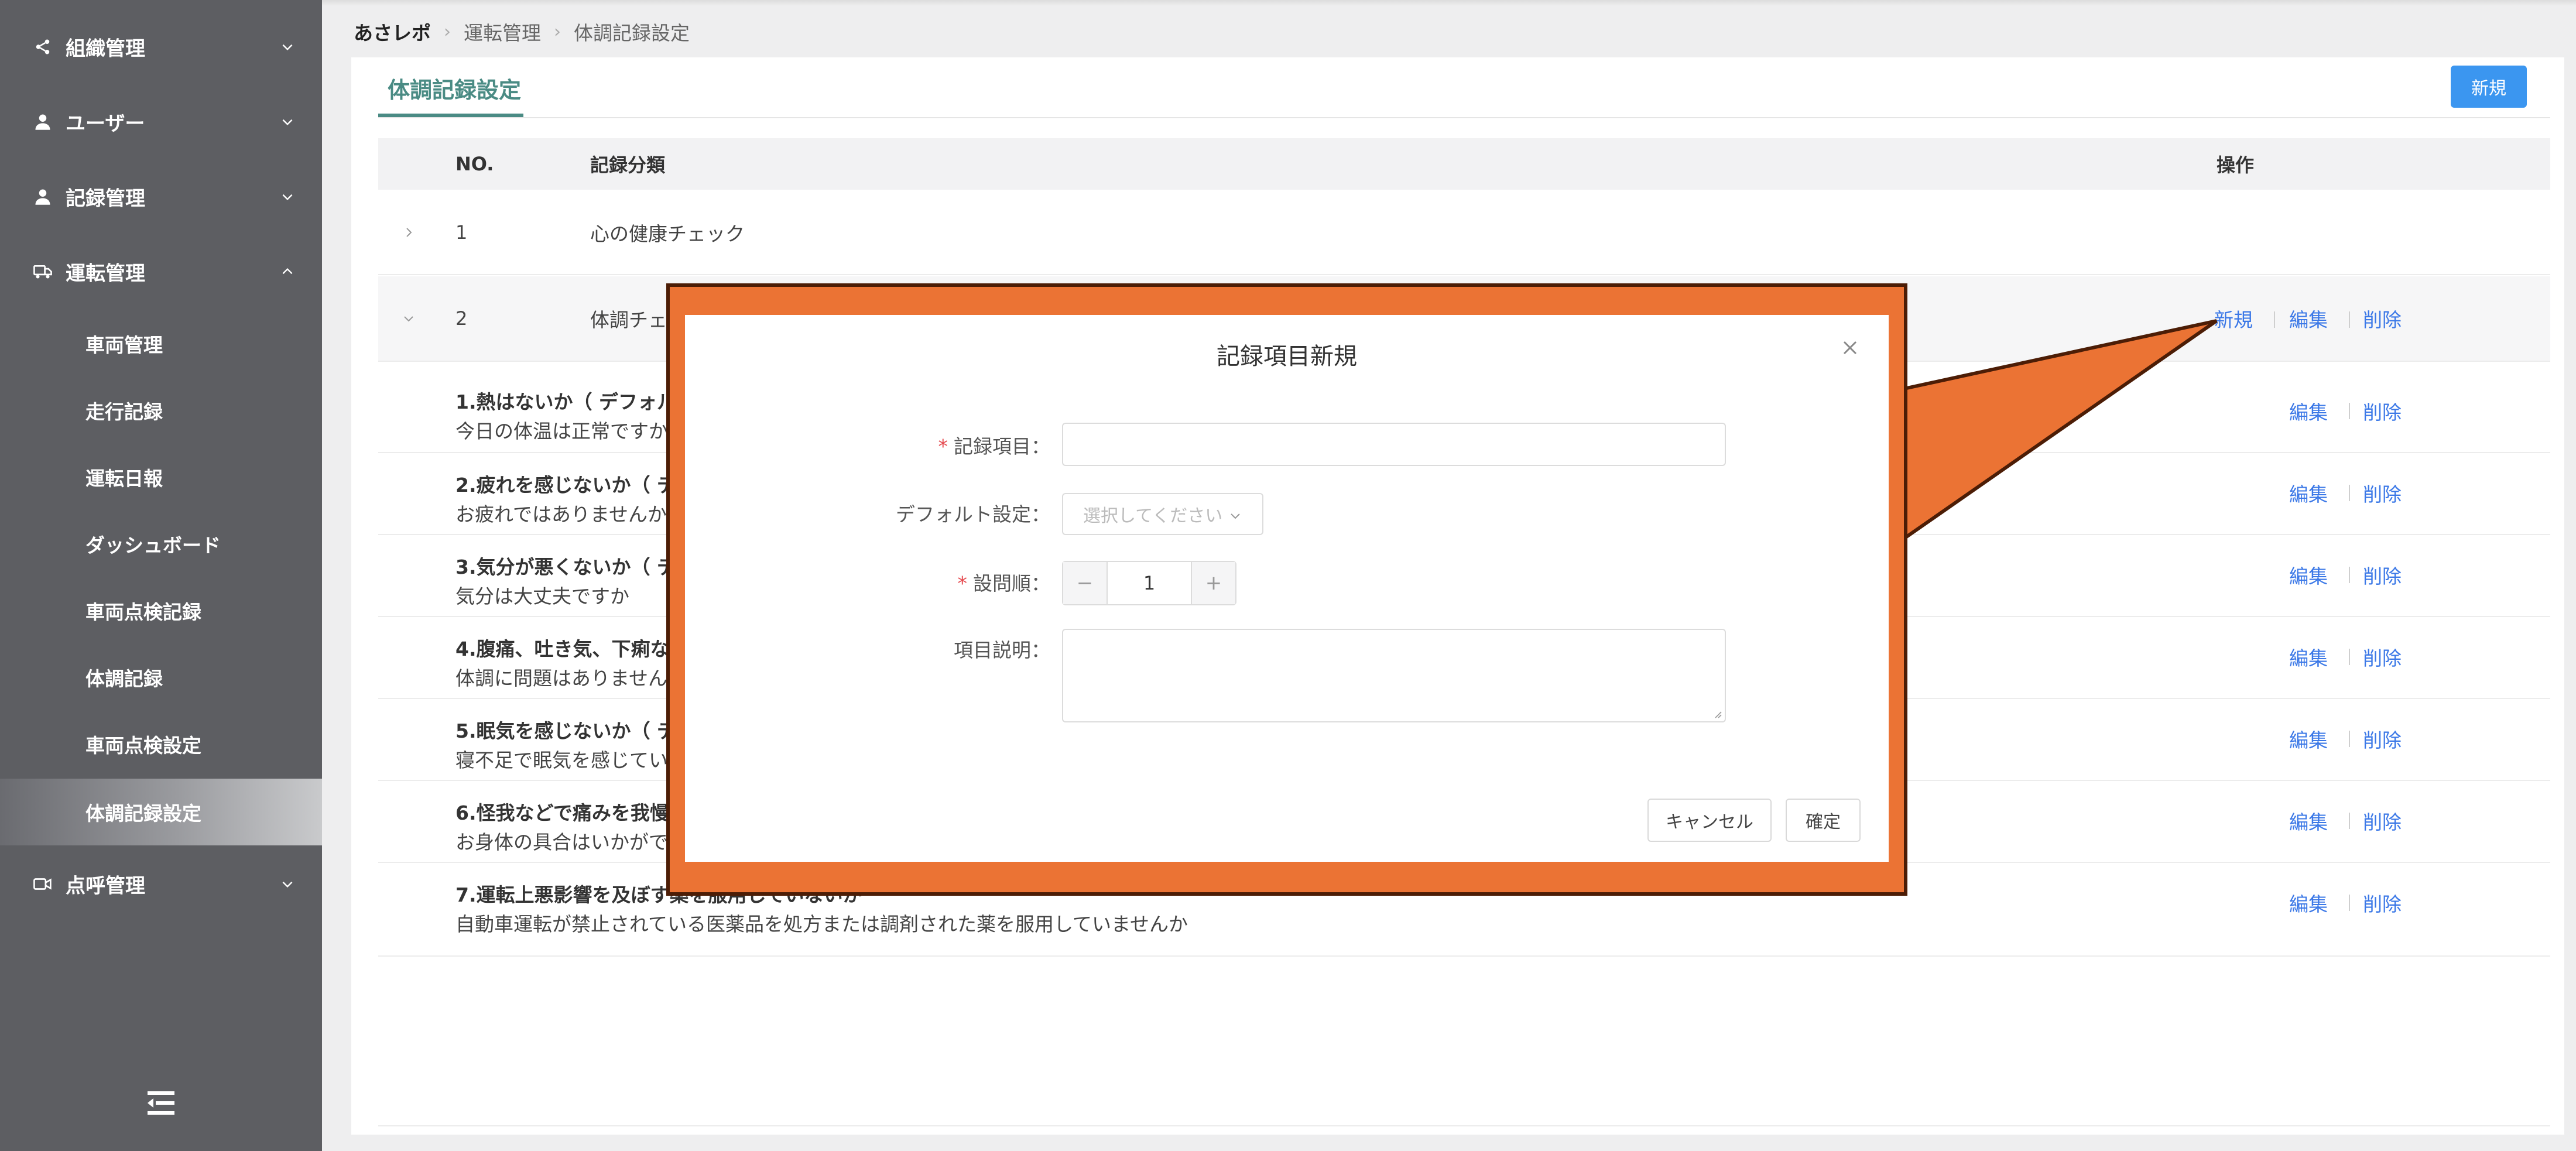 The width and height of the screenshot is (2576, 1151). I want to click on sidebar-item-travel-record: 走行記録, so click(161, 410).